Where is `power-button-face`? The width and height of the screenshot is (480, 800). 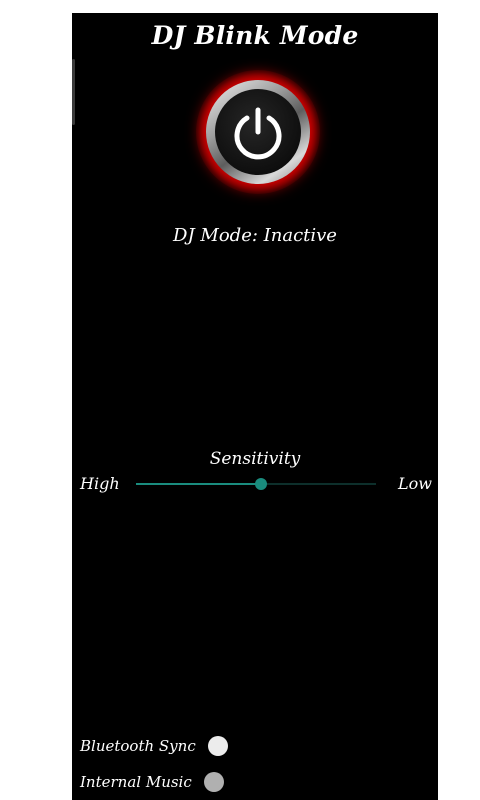
power-button-face is located at coordinates (258, 132).